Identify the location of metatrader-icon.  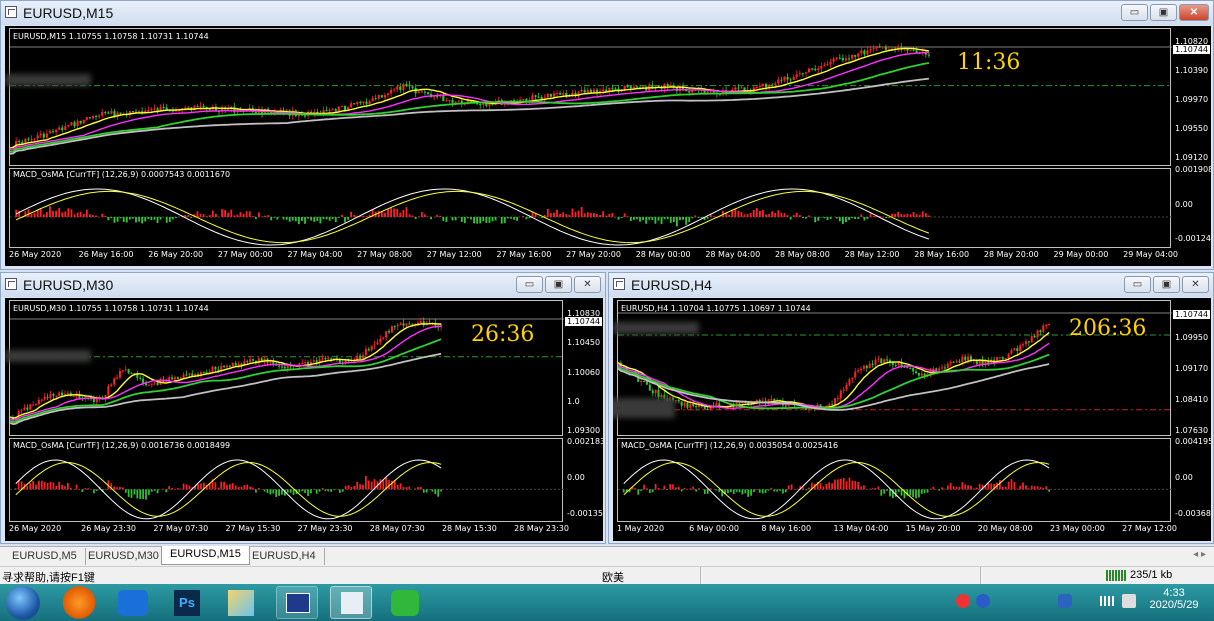
(351, 602).